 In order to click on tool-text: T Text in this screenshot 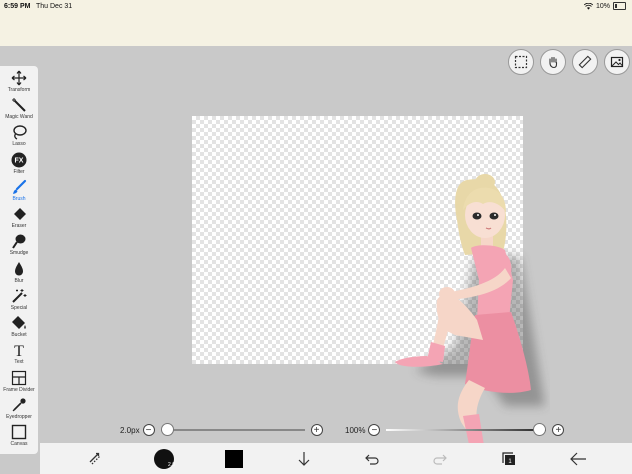, I will do `click(19, 355)`.